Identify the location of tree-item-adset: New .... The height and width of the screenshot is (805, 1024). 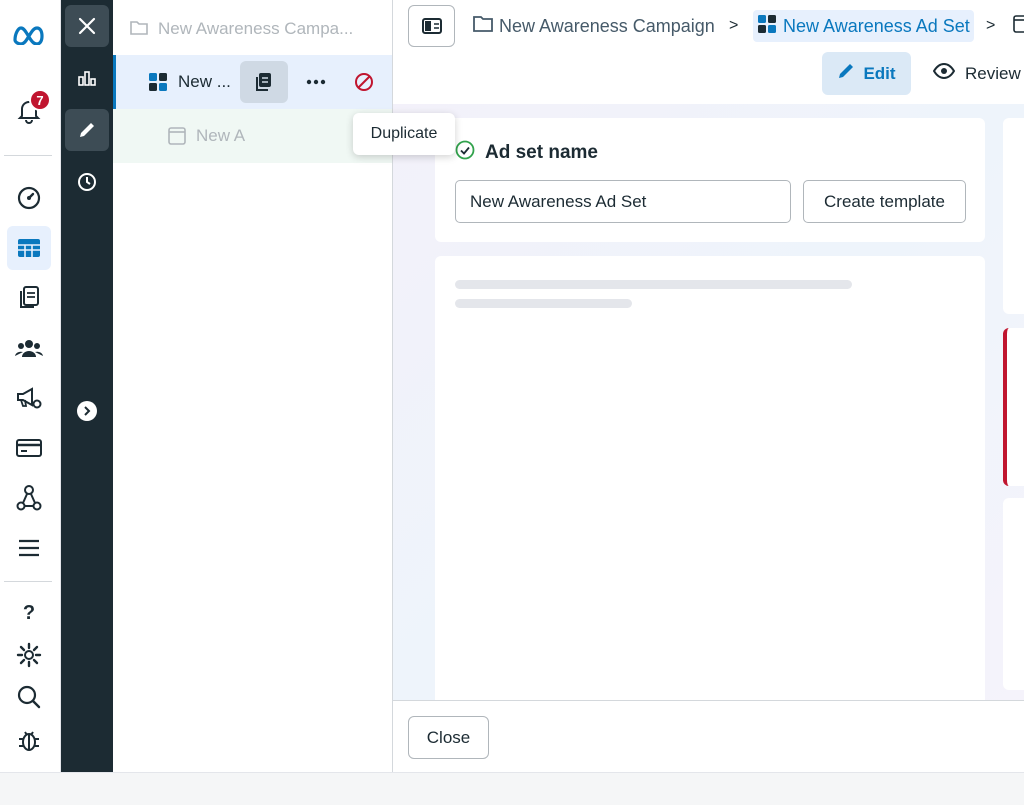
(252, 82).